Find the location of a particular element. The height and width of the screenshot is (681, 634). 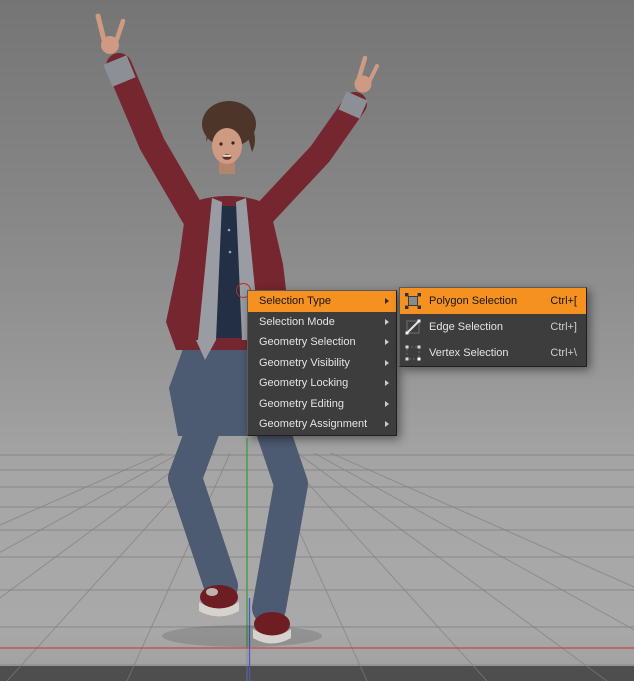

submenu-item-edge-selection: Edge Selection Ctrl+] is located at coordinates (493, 327).